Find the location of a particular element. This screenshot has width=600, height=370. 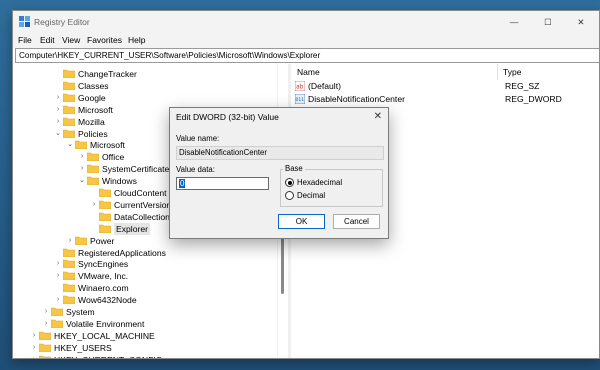

tree-node: ⌄ Microsoft is located at coordinates (95, 145).